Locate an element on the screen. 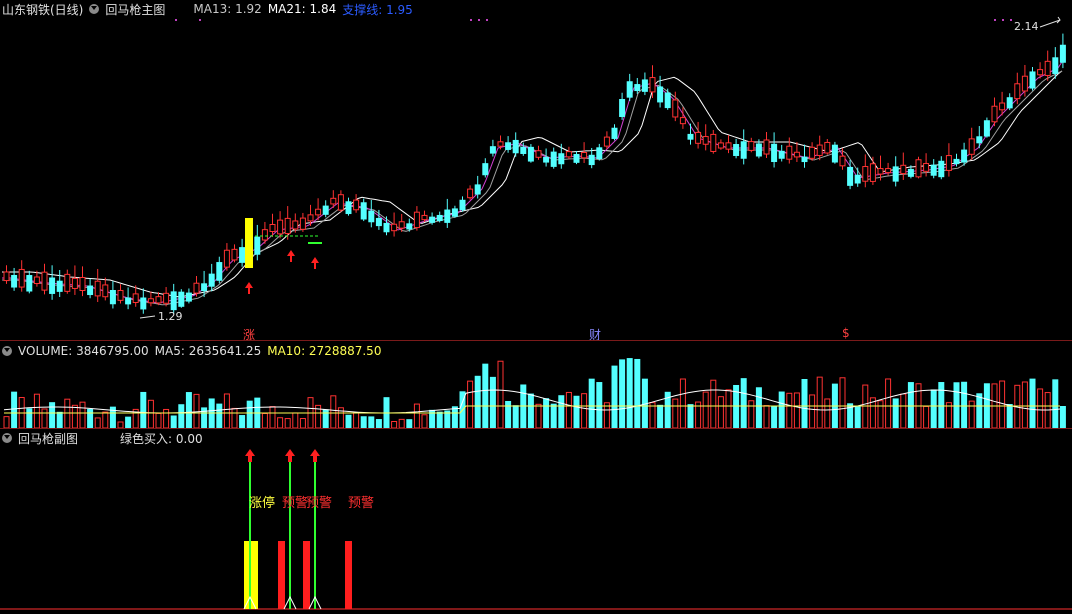 The width and height of the screenshot is (1072, 614). volume-ma5-label: MA5: 2635641.25 is located at coordinates (208, 351).